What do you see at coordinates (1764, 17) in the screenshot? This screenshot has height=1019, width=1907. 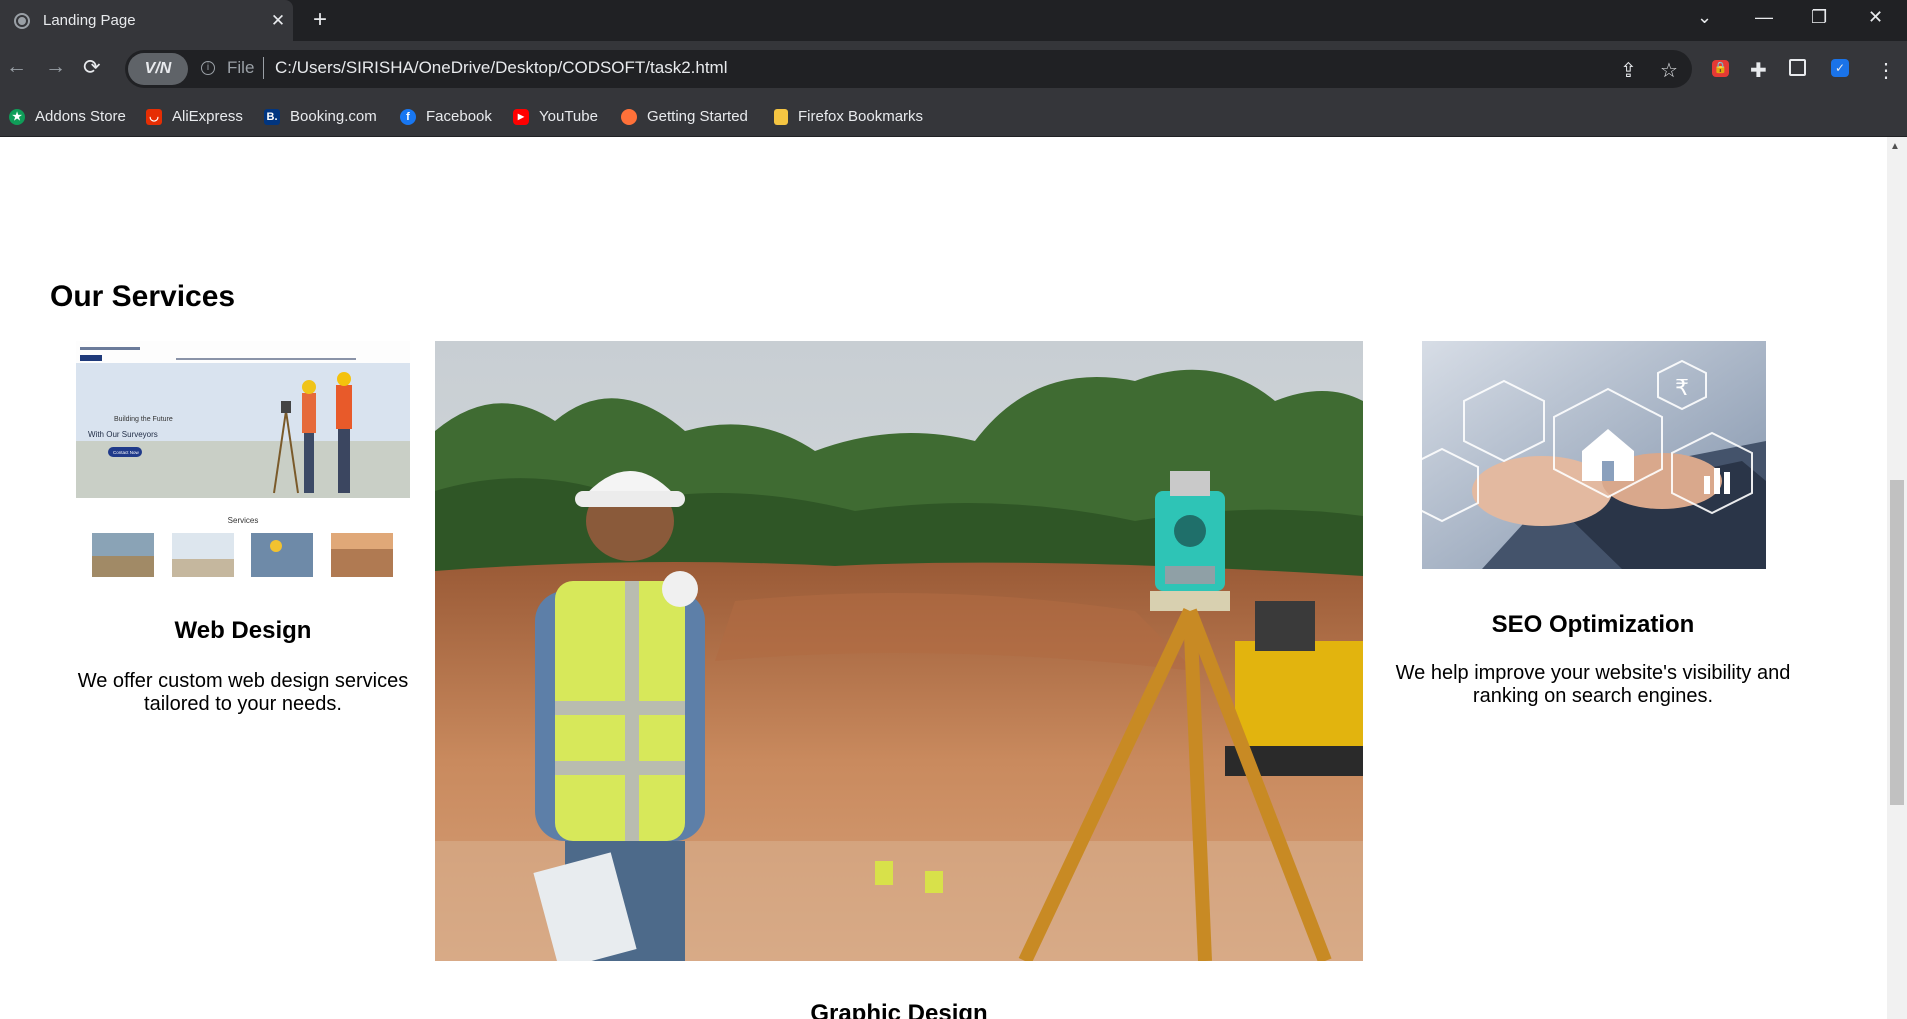 I see `minimize-icon: —` at bounding box center [1764, 17].